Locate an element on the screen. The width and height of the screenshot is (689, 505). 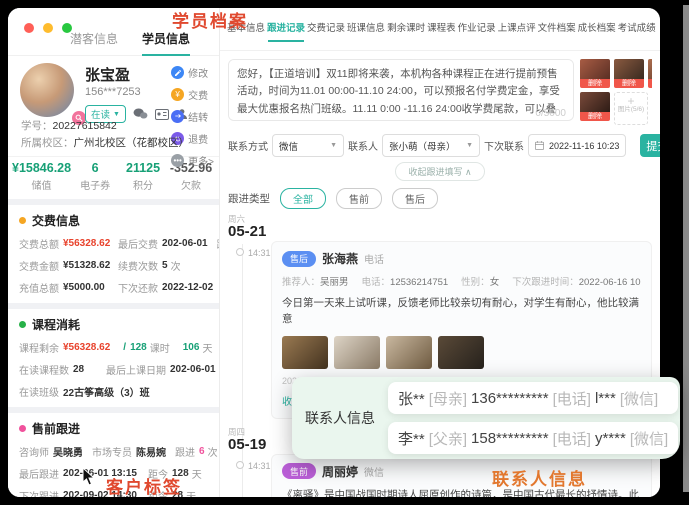
next-contact-date-input: 2022-11-16 10:23 is located at coordinates (577, 145).